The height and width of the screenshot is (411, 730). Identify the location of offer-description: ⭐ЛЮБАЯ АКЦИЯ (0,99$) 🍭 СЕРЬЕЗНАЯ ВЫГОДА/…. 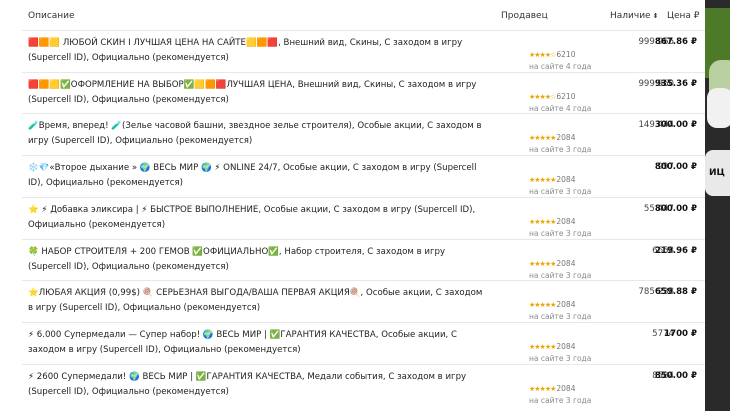
(258, 301).